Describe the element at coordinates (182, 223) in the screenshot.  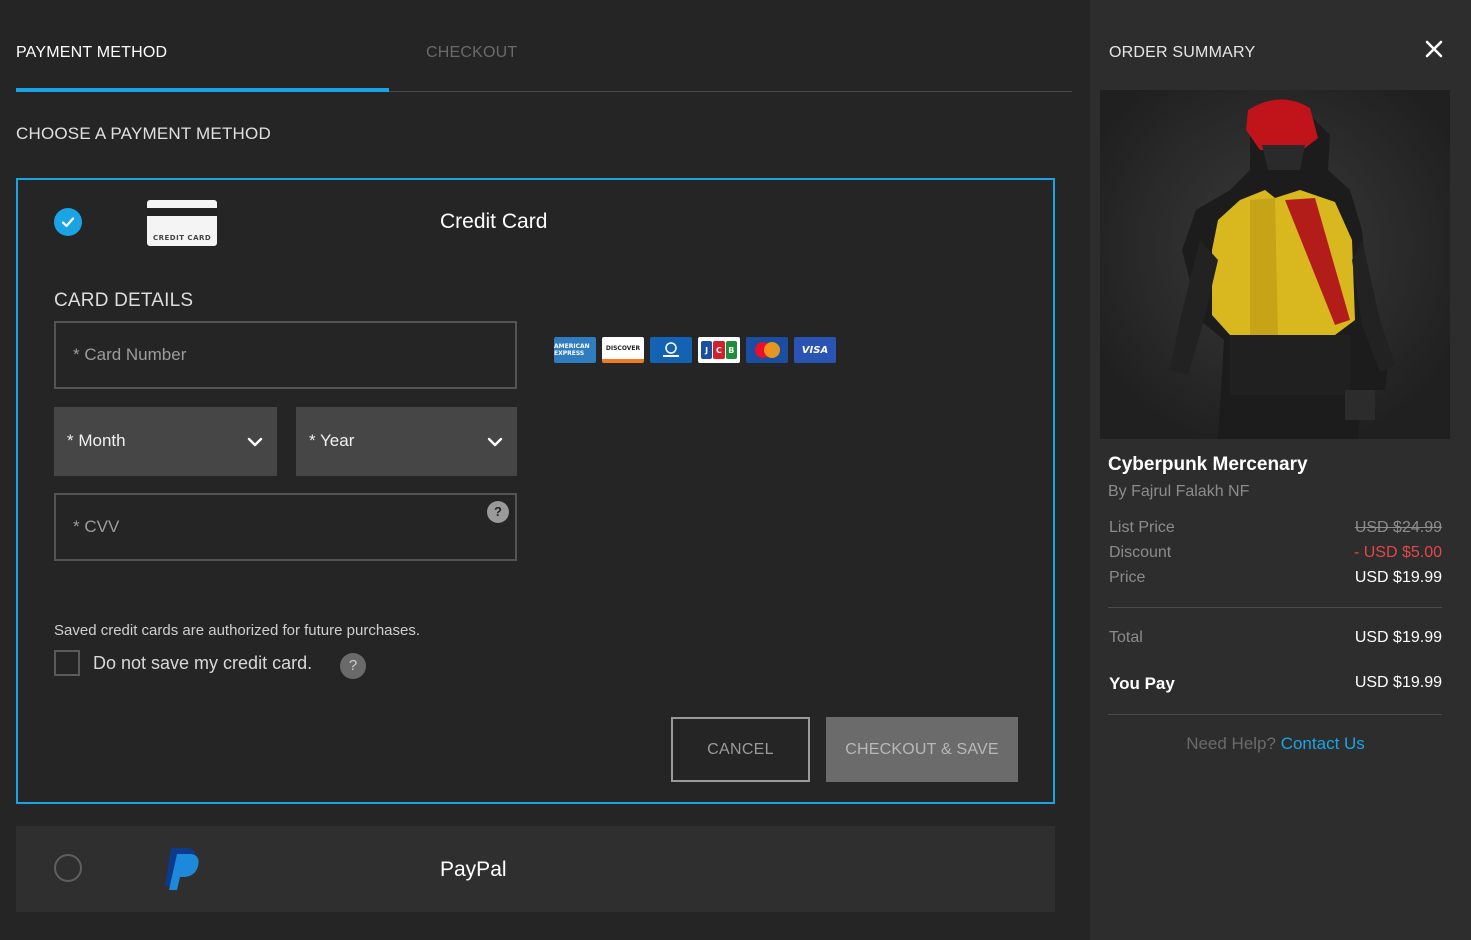
I see `credit-card-icon: CREDIT CARD` at that location.